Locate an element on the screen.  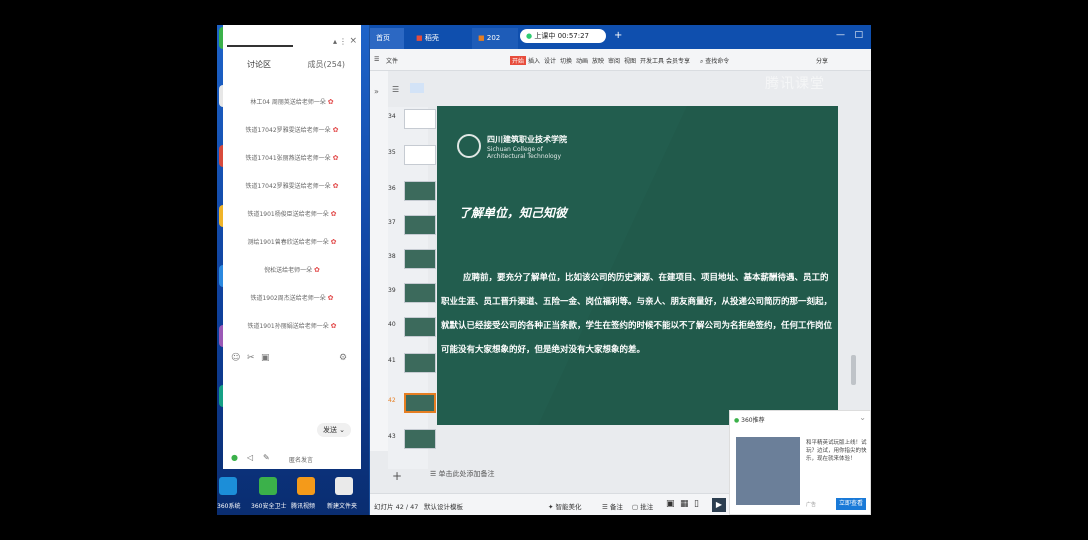
ad-label: 广告 is located at coordinates (811, 505).